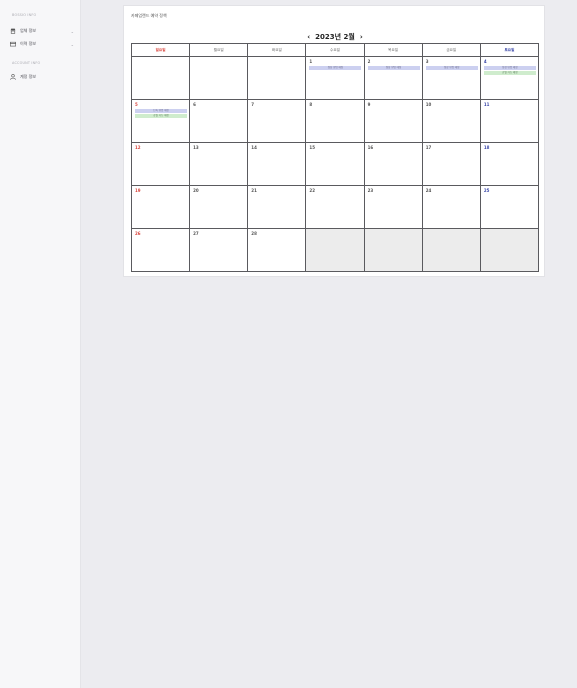 Image resolution: width=577 pixels, height=688 pixels. Describe the element at coordinates (219, 121) in the screenshot. I see `calendar-day-cell: 6` at that location.